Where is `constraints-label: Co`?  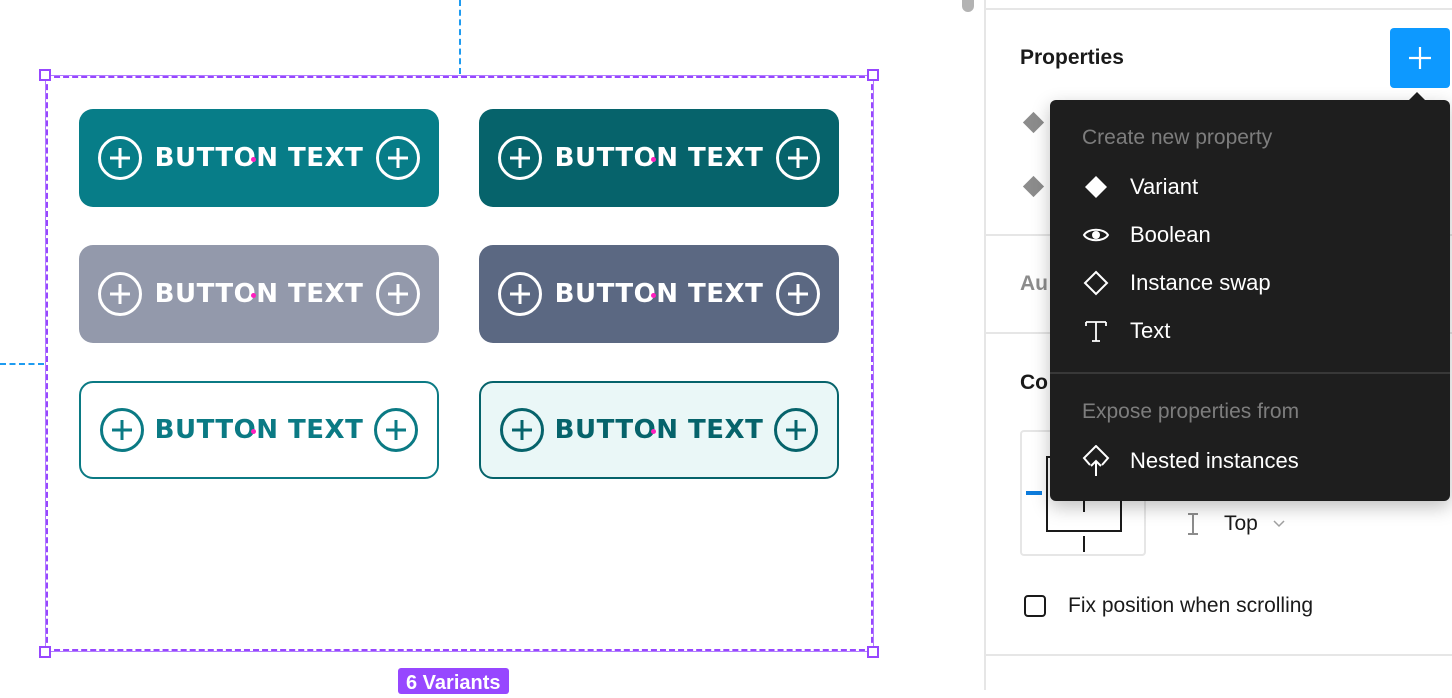 constraints-label: Co is located at coordinates (1034, 382).